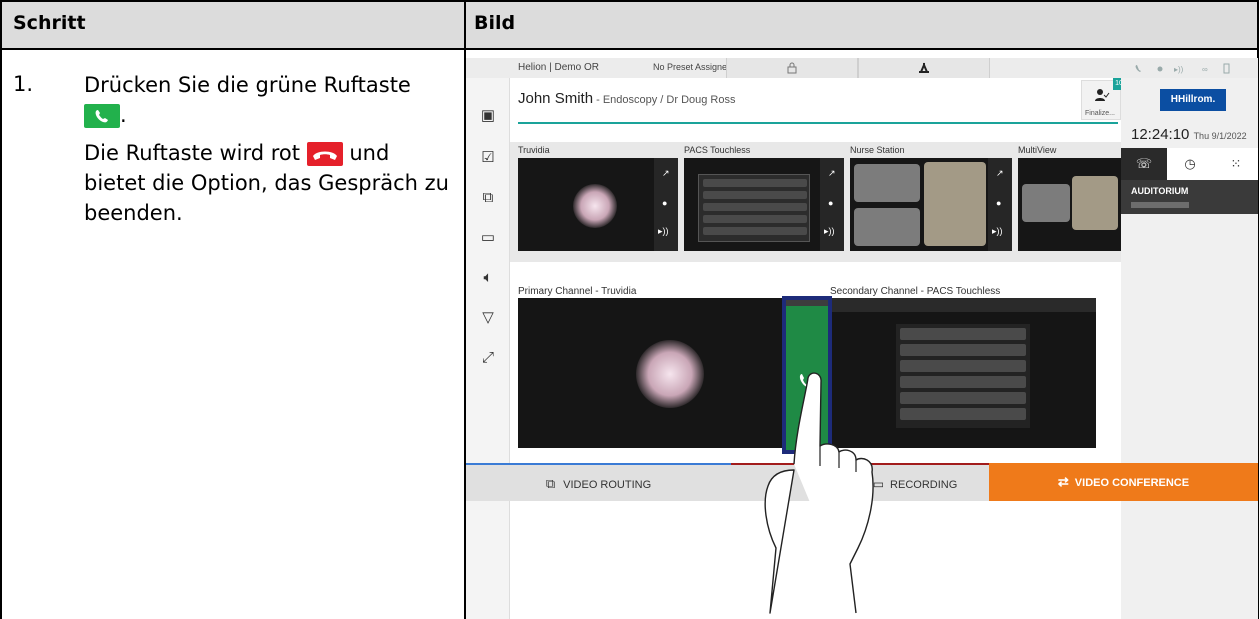 This screenshot has width=1260, height=619. Describe the element at coordinates (102, 116) in the screenshot. I see `green-call-button-icon` at that location.